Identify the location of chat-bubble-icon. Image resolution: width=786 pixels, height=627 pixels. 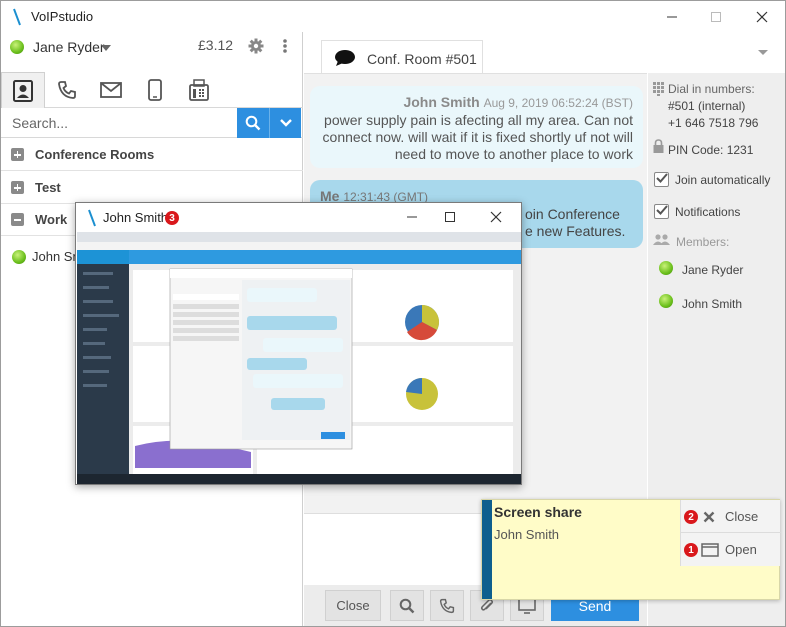
(345, 58).